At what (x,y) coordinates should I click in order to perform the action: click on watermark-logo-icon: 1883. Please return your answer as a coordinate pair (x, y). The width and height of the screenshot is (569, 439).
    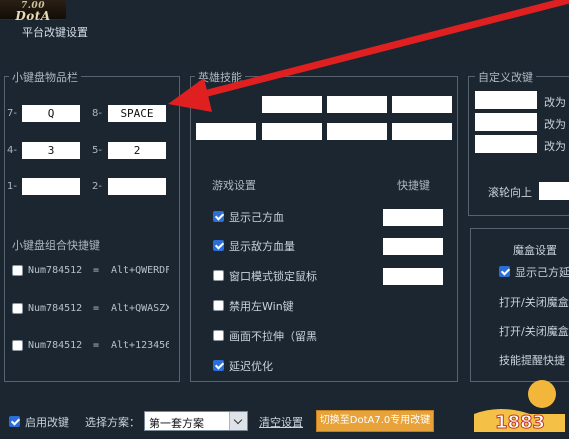
    Looking at the image, I should click on (519, 407).